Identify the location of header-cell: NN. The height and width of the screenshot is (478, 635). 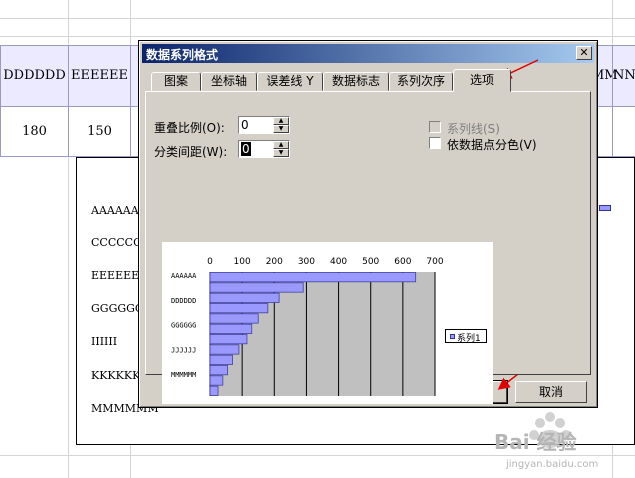
(623, 76).